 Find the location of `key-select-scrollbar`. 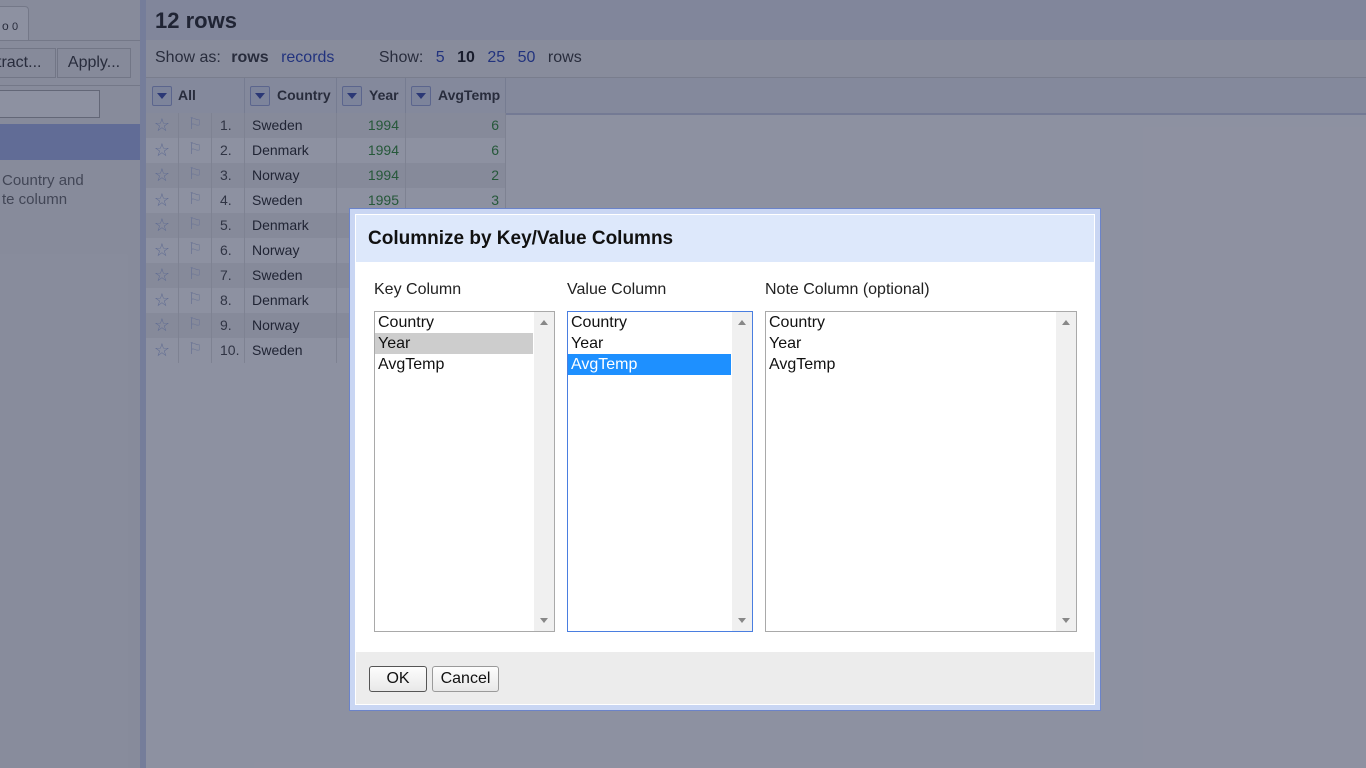

key-select-scrollbar is located at coordinates (544, 471).